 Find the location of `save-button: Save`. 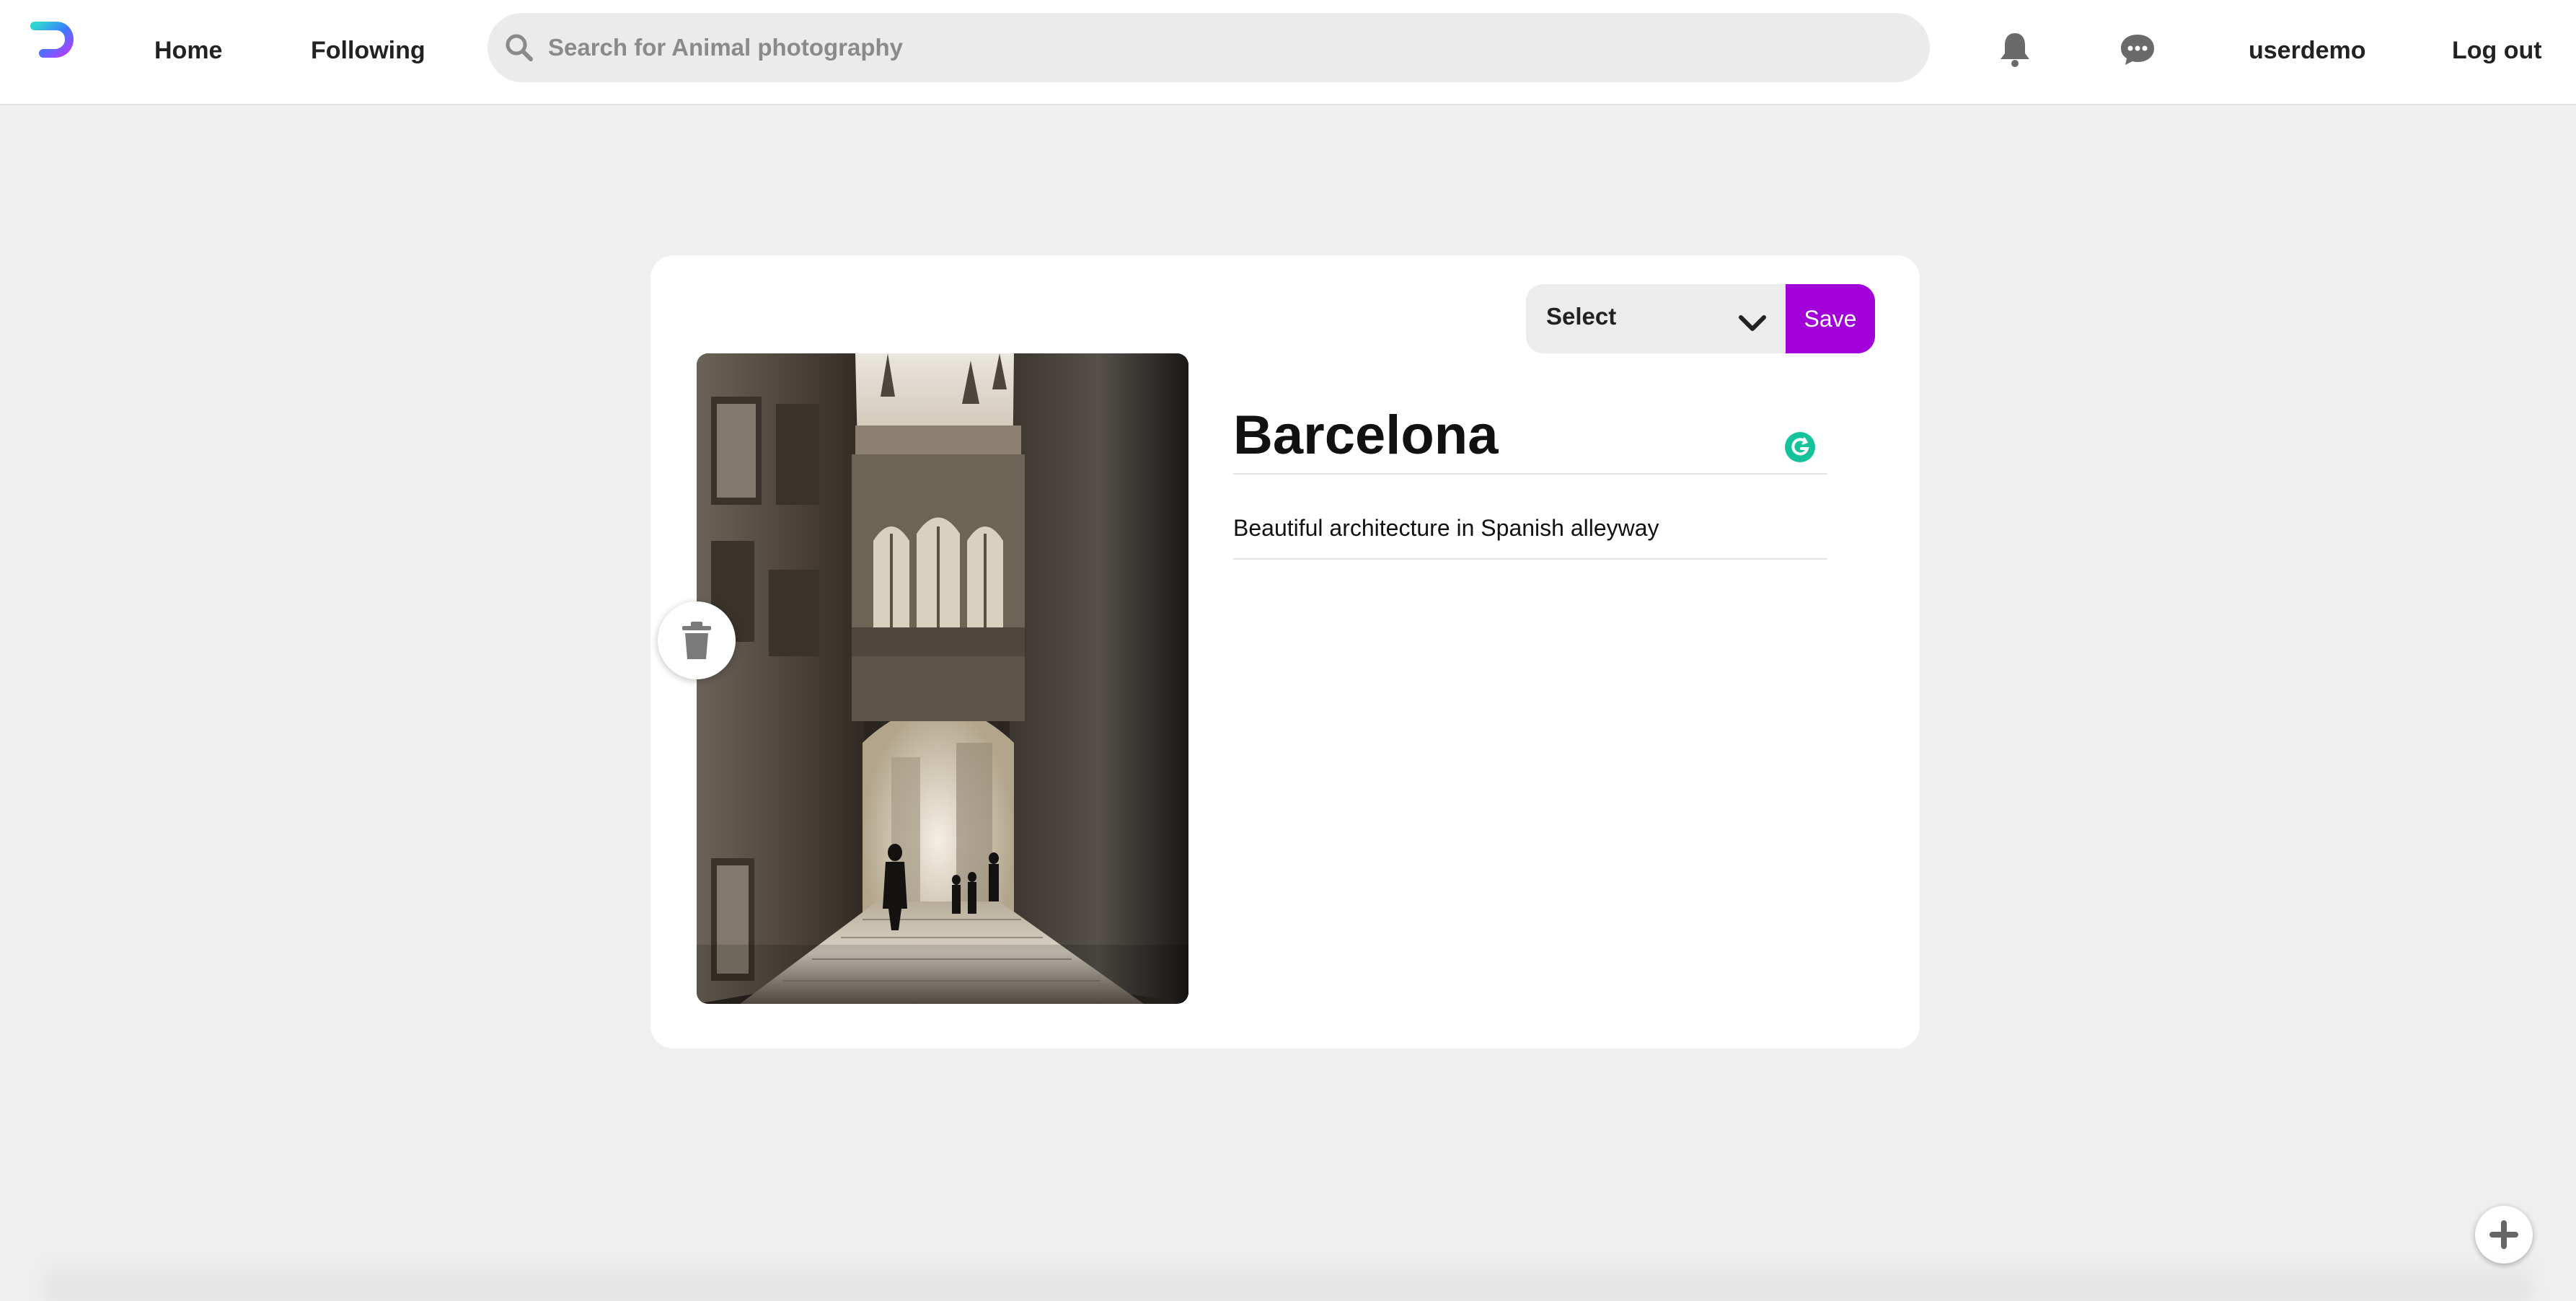

save-button: Save is located at coordinates (1830, 318).